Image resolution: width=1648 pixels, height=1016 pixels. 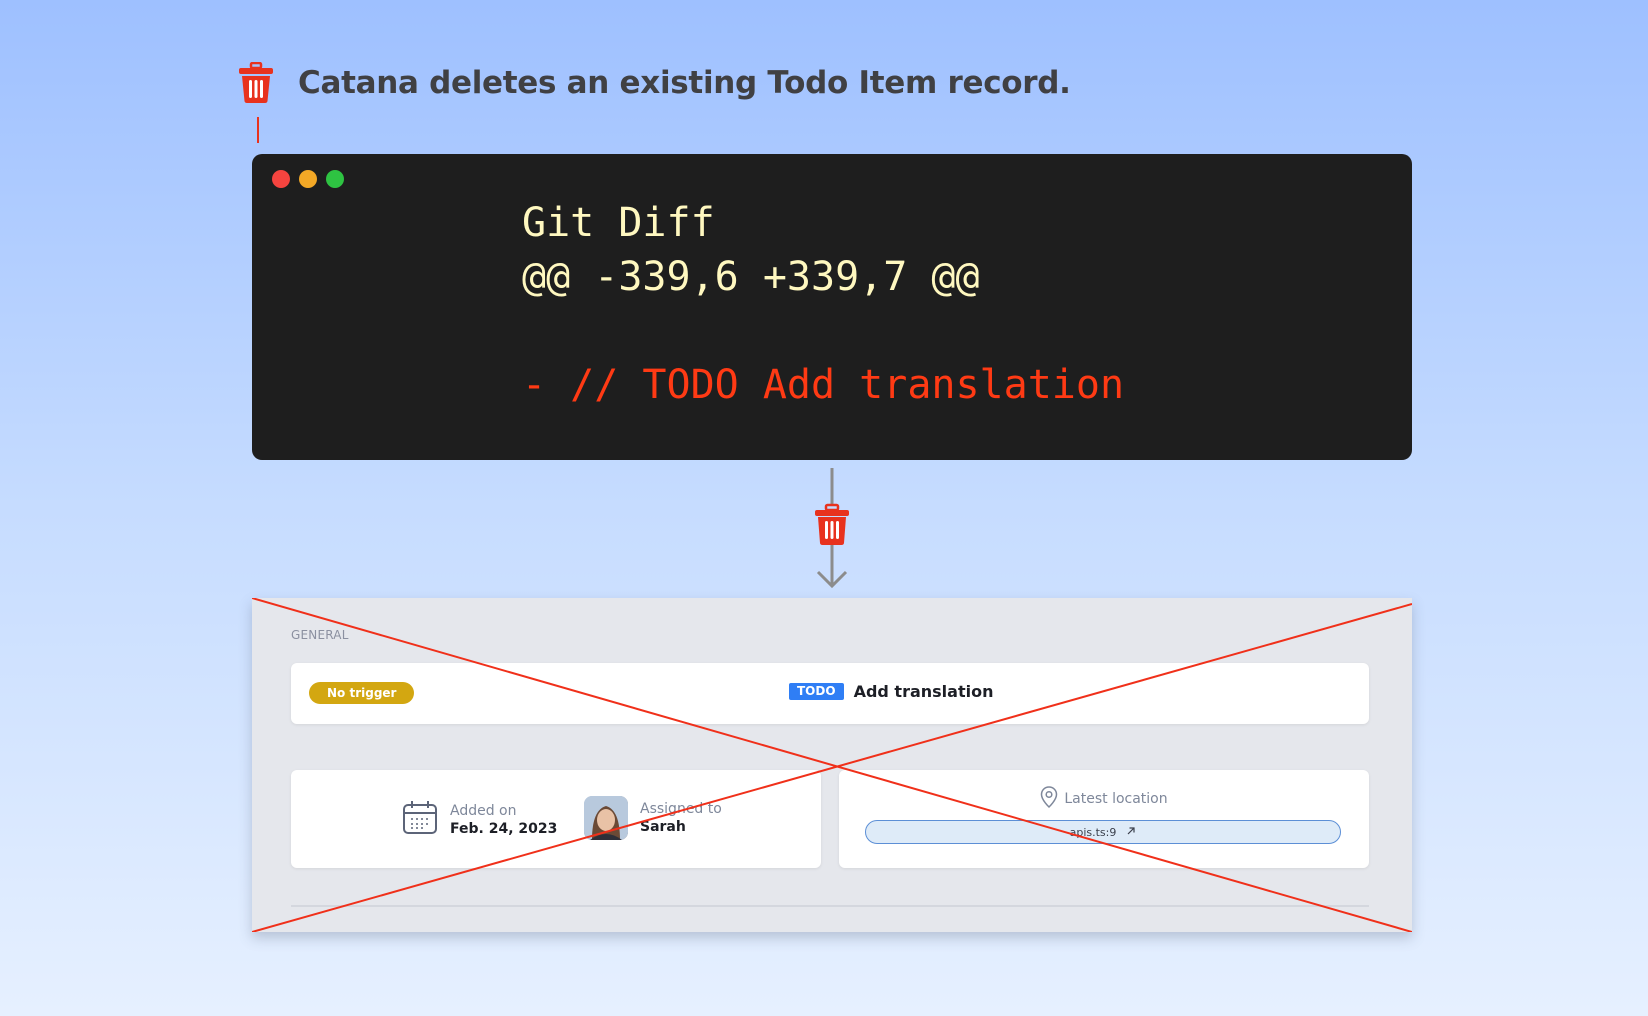 I want to click on location-link: apis.ts:9, so click(x=1103, y=832).